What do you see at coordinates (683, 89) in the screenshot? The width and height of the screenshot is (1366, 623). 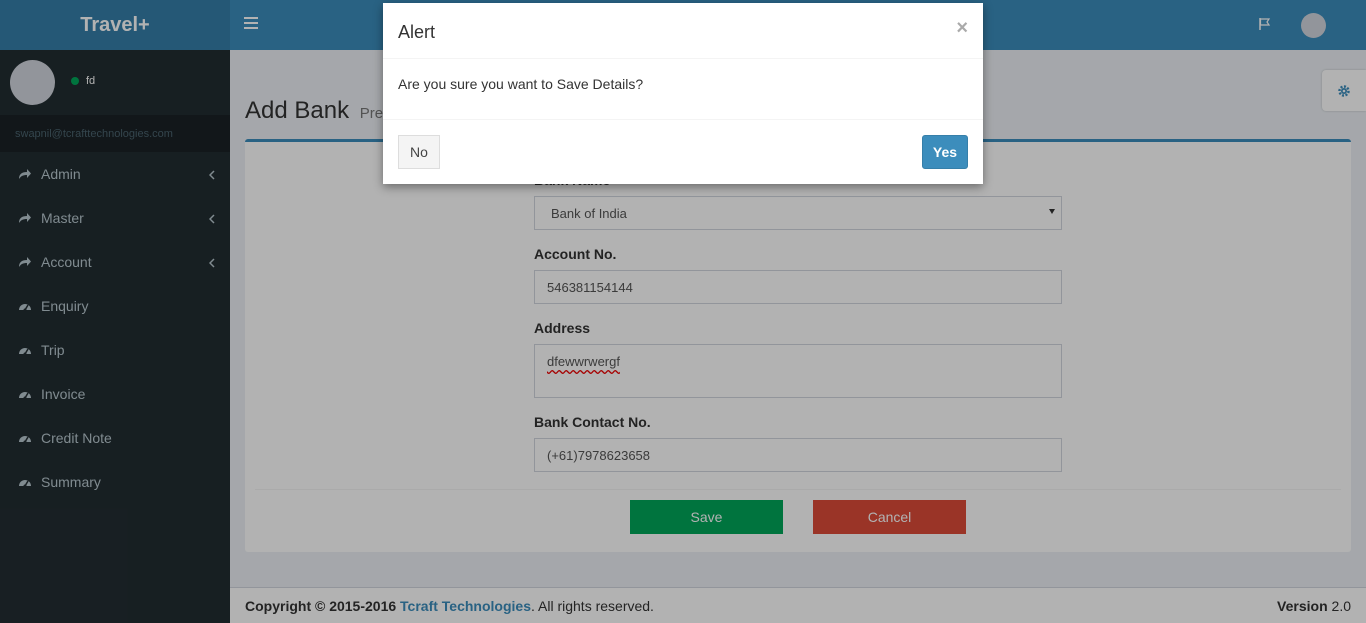 I see `dialog-message: Are you sure you want to Save Details?` at bounding box center [683, 89].